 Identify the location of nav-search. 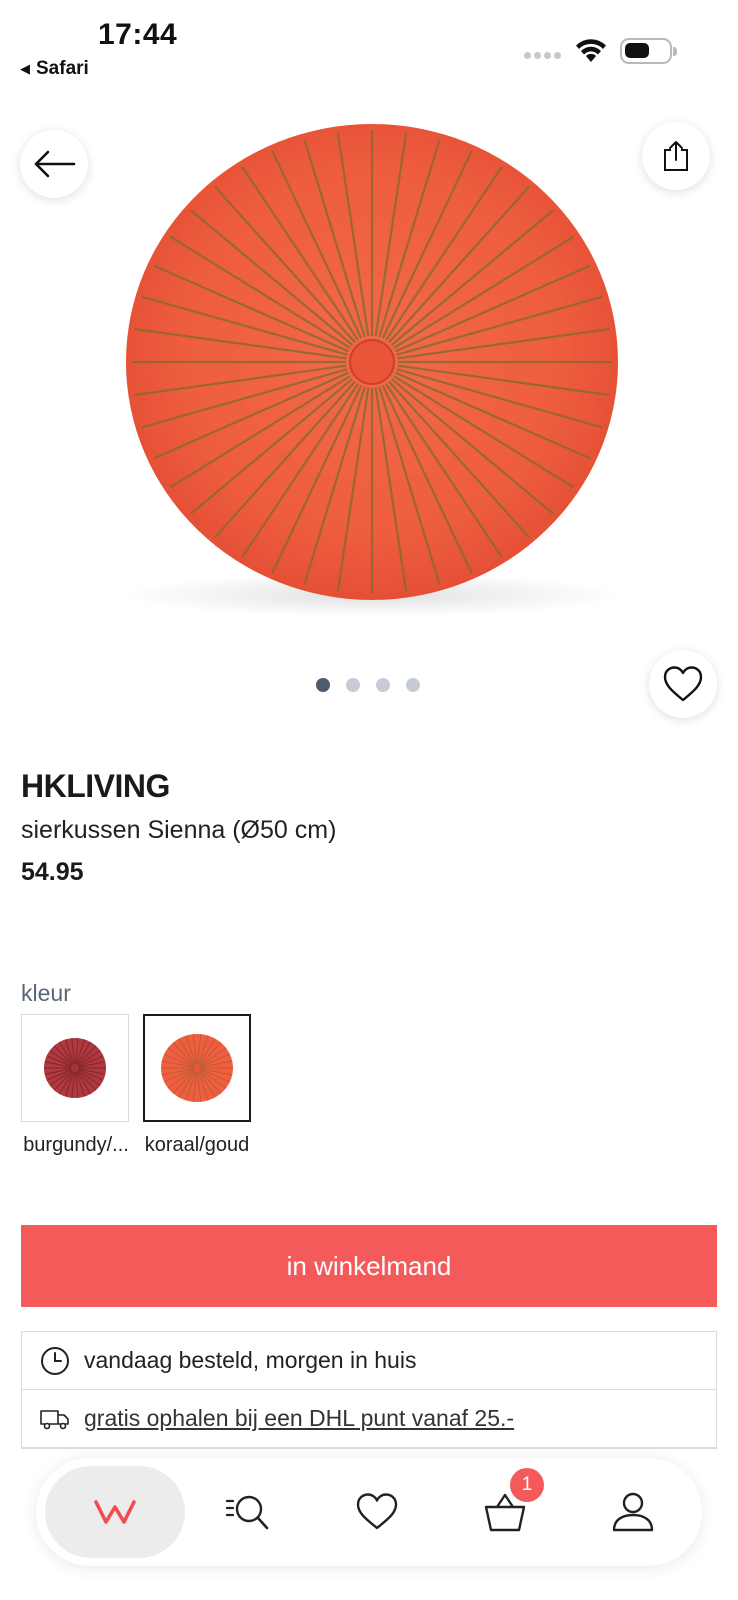
(249, 1512).